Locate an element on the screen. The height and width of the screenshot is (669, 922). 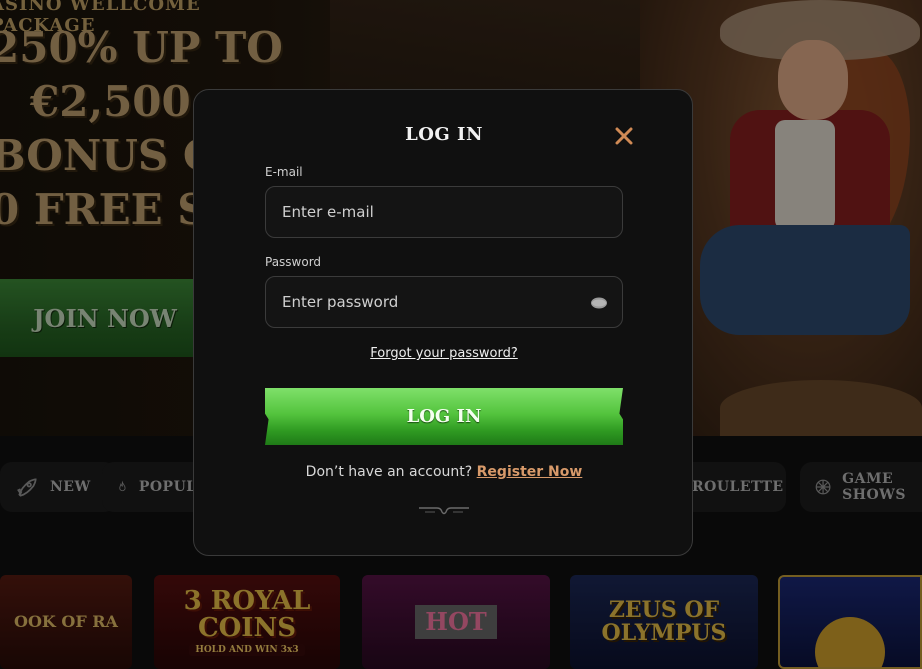
close-icon is located at coordinates (624, 136).